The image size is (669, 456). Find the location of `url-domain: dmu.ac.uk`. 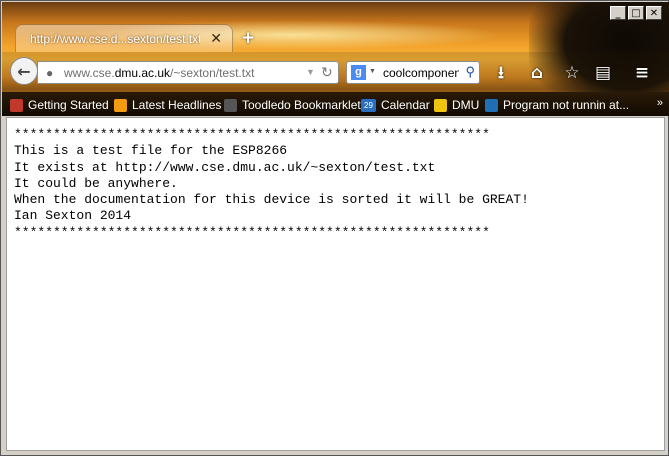

url-domain: dmu.ac.uk is located at coordinates (142, 73).